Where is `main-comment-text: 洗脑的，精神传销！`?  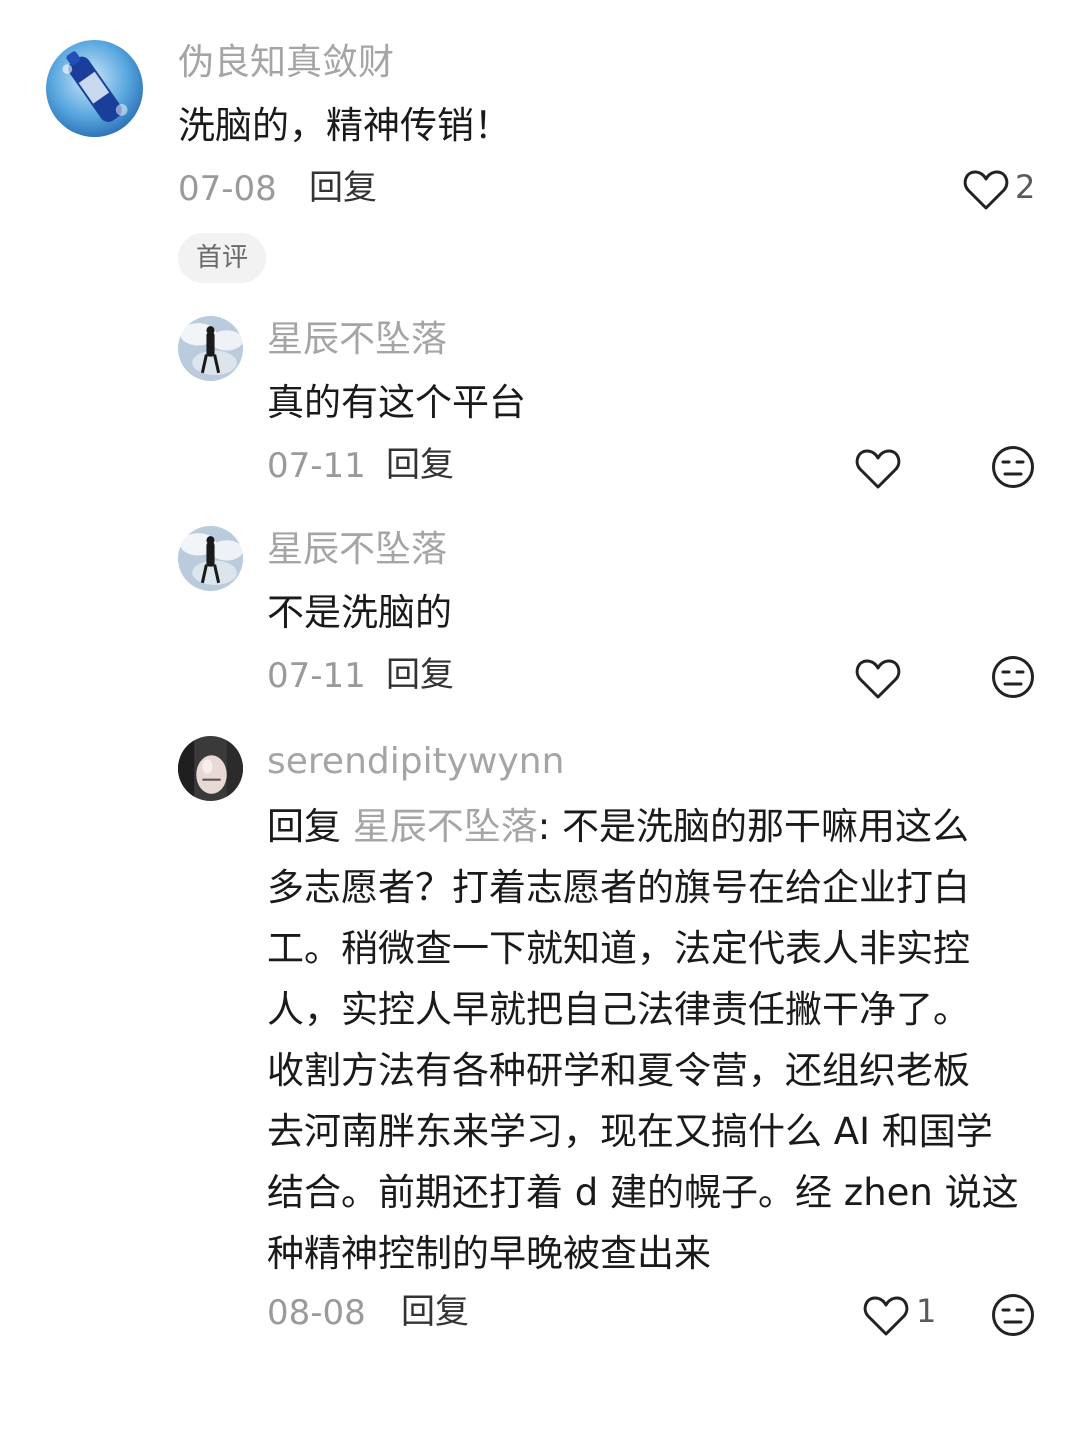 main-comment-text: 洗脑的，精神传销！ is located at coordinates (344, 125).